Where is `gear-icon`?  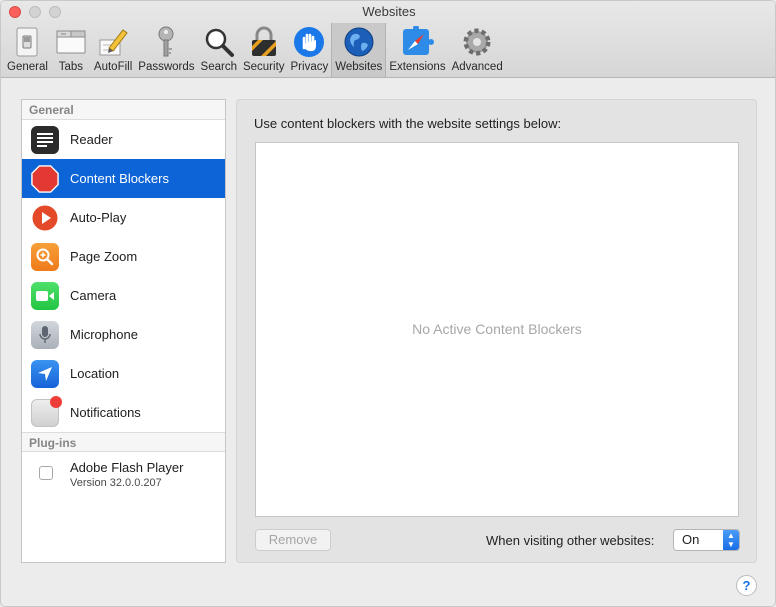
gear-icon is located at coordinates (477, 42).